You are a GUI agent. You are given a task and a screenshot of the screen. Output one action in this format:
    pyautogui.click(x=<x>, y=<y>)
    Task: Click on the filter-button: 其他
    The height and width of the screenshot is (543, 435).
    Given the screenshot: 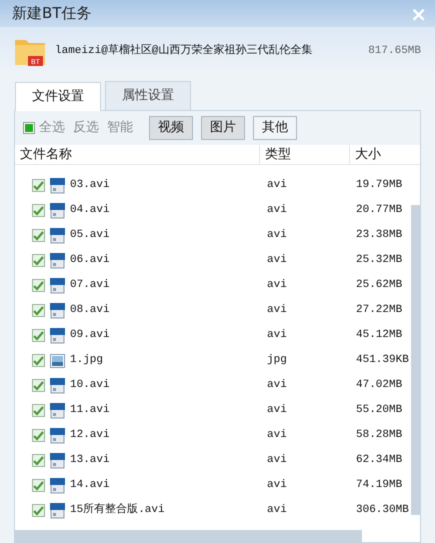 What is the action you would take?
    pyautogui.click(x=275, y=128)
    